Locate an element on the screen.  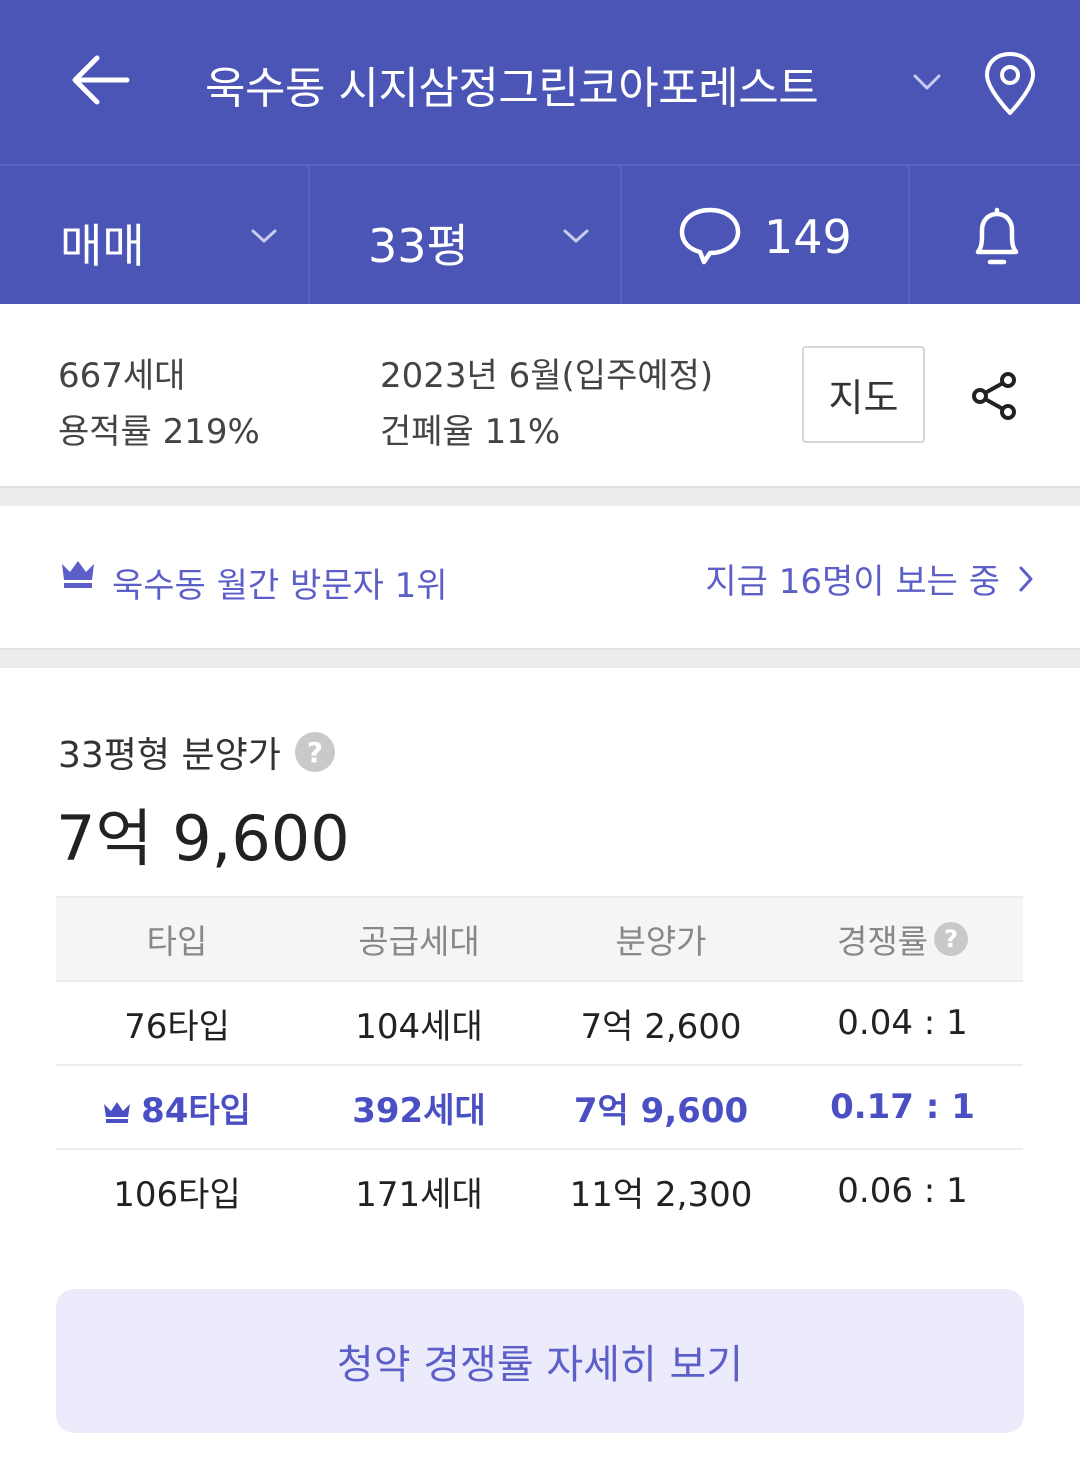
share-button is located at coordinates (995, 396).